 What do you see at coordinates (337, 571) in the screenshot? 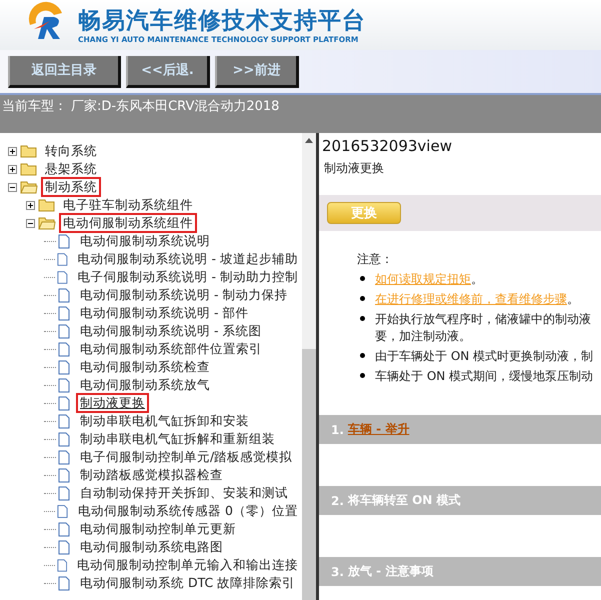
I see `step-number: 3.` at bounding box center [337, 571].